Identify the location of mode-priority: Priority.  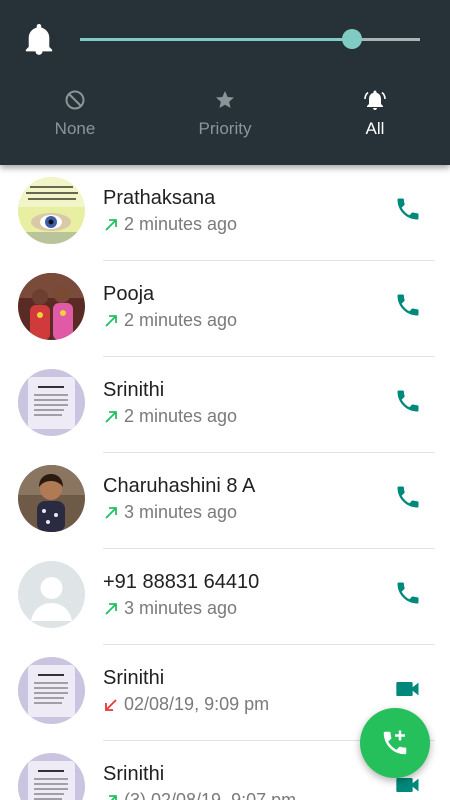
(225, 117).